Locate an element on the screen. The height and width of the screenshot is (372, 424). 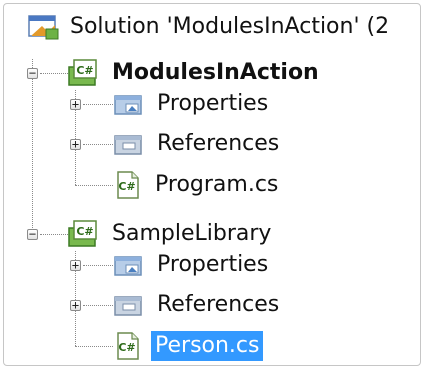
tree-item-file-person-cs: C# Person.cs is located at coordinates (188, 346).